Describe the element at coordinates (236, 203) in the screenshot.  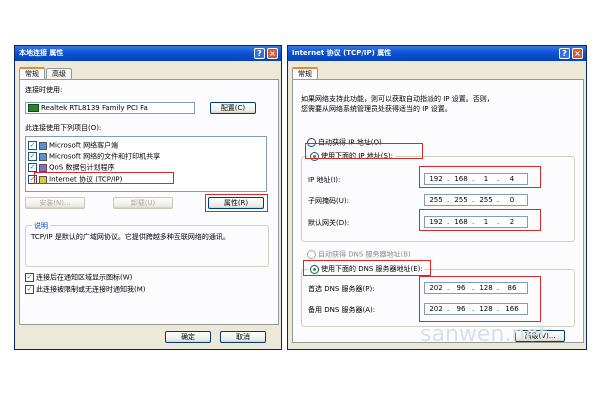
I see `properties-highlight` at that location.